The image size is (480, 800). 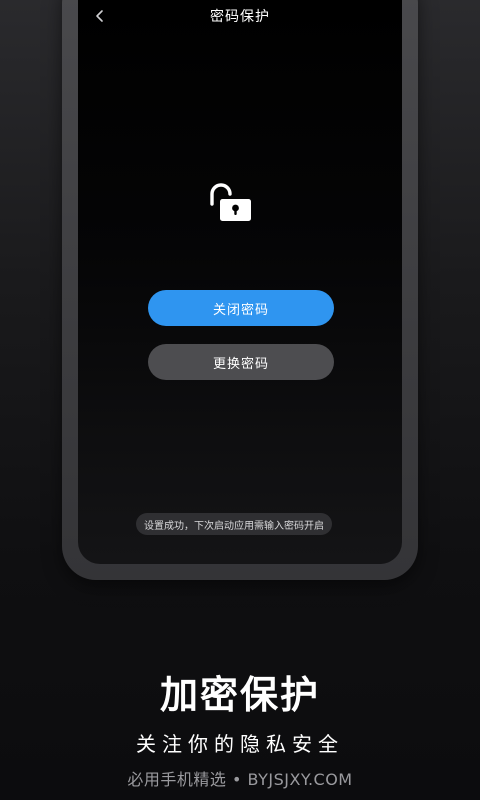 What do you see at coordinates (241, 362) in the screenshot?
I see `change-password-button: 更换密码` at bounding box center [241, 362].